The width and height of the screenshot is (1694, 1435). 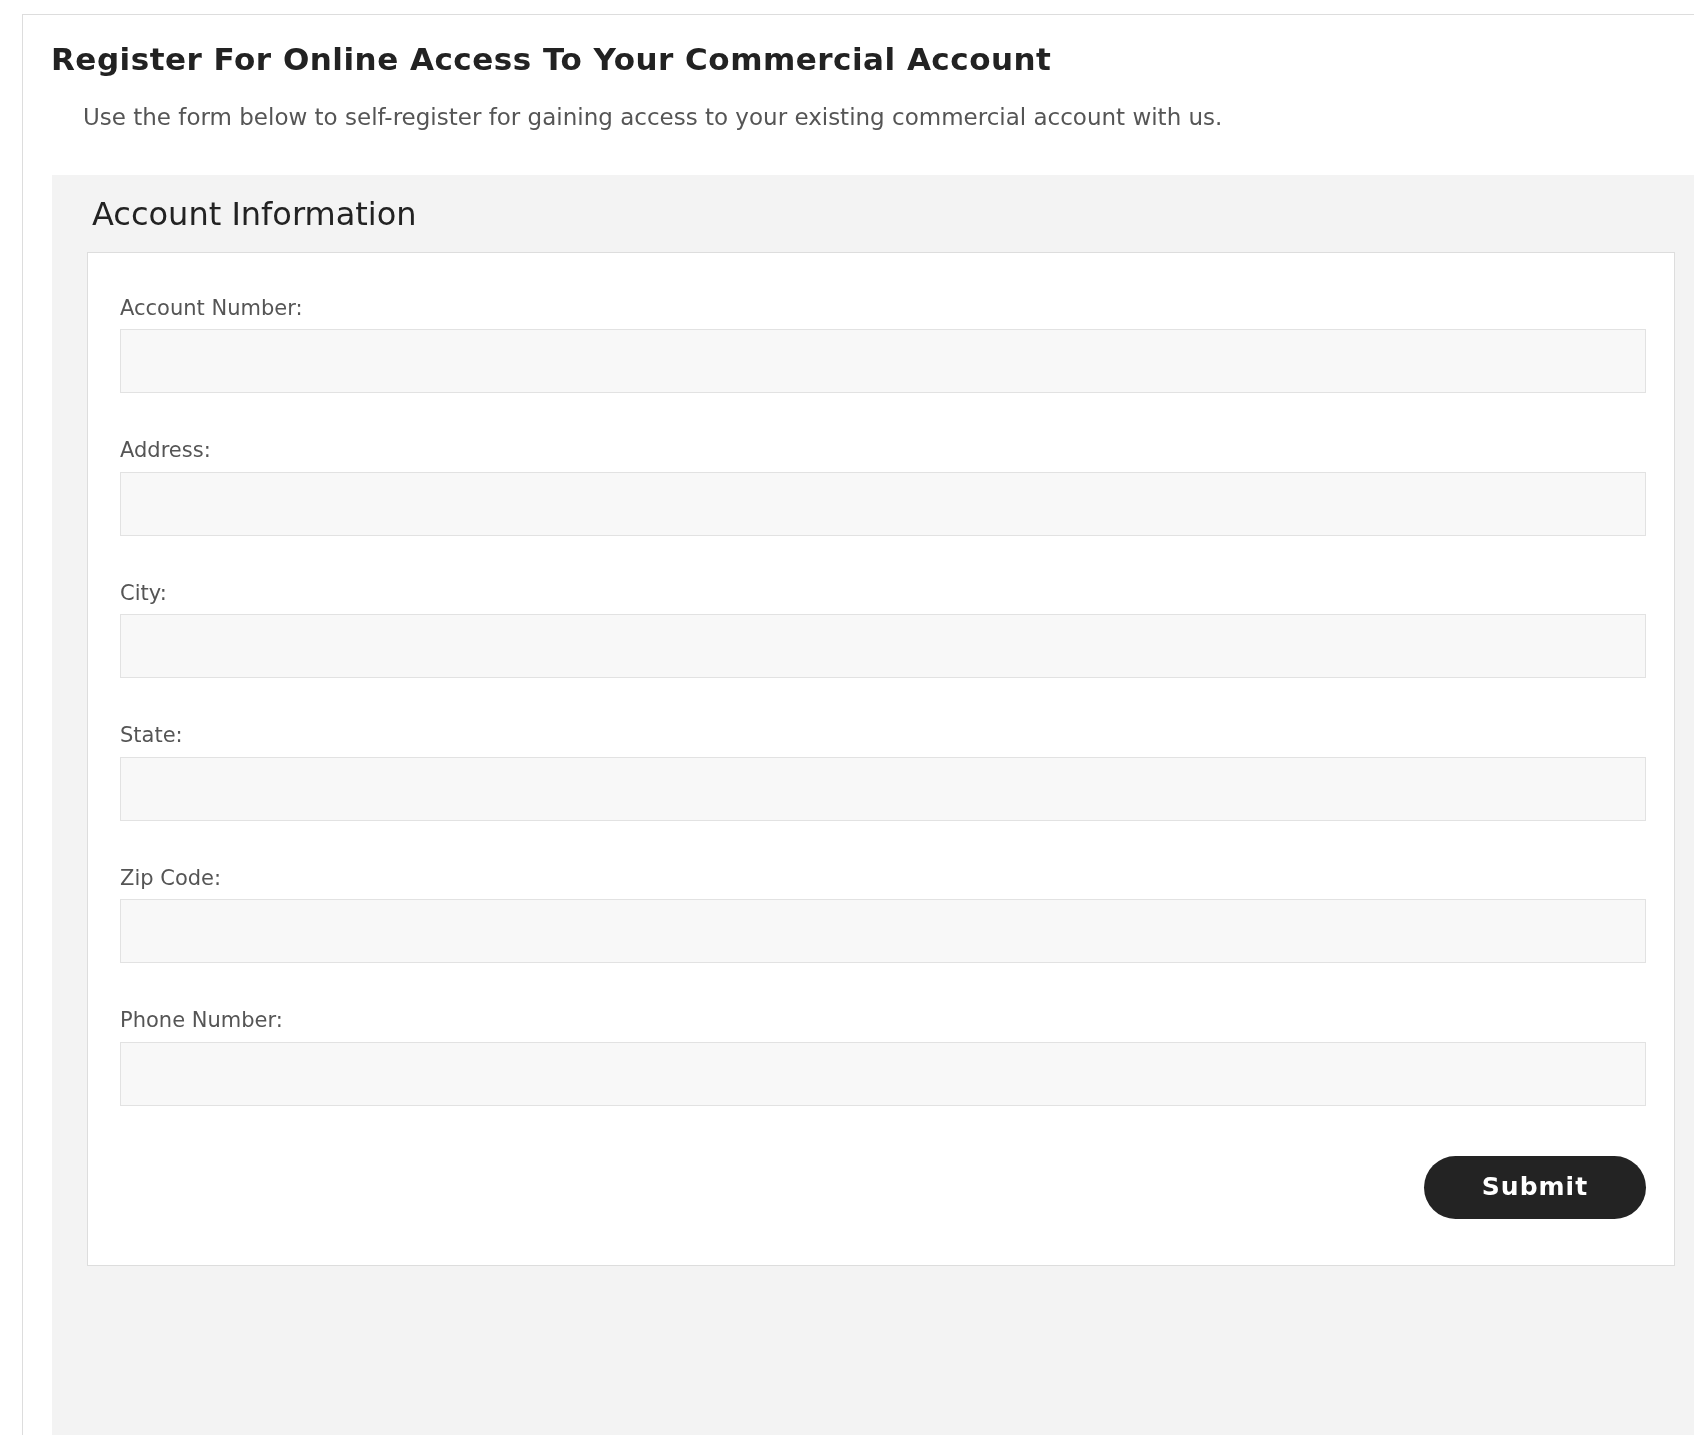 I want to click on page-title: Register For Online Access To Your Commercial Account, so click(x=552, y=60).